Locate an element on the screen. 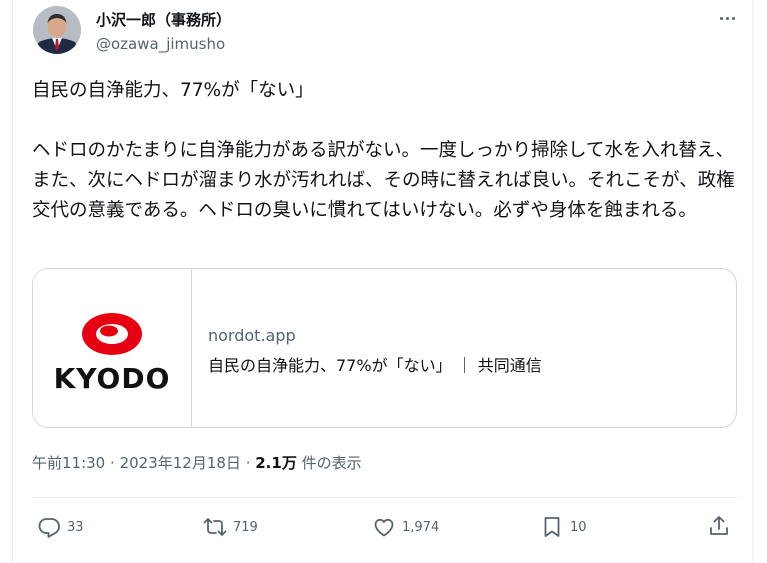  author-display-name: 小沢一郎（事務所） is located at coordinates (163, 19).